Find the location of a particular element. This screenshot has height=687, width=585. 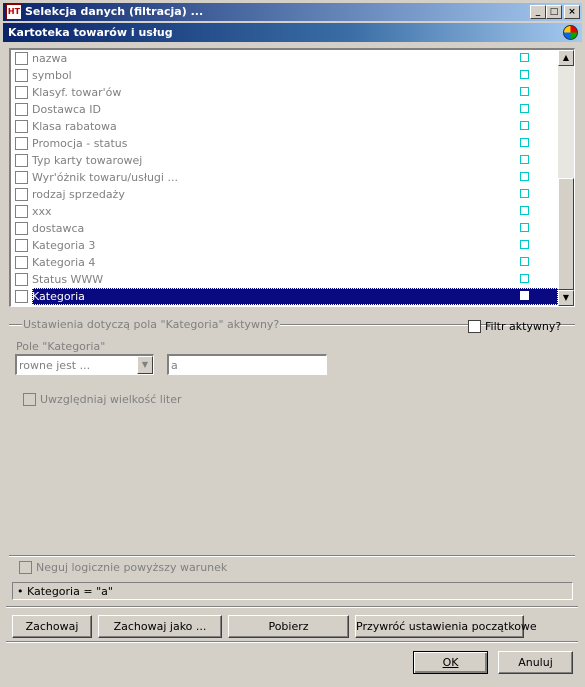

maximize-button: □ is located at coordinates (554, 12).